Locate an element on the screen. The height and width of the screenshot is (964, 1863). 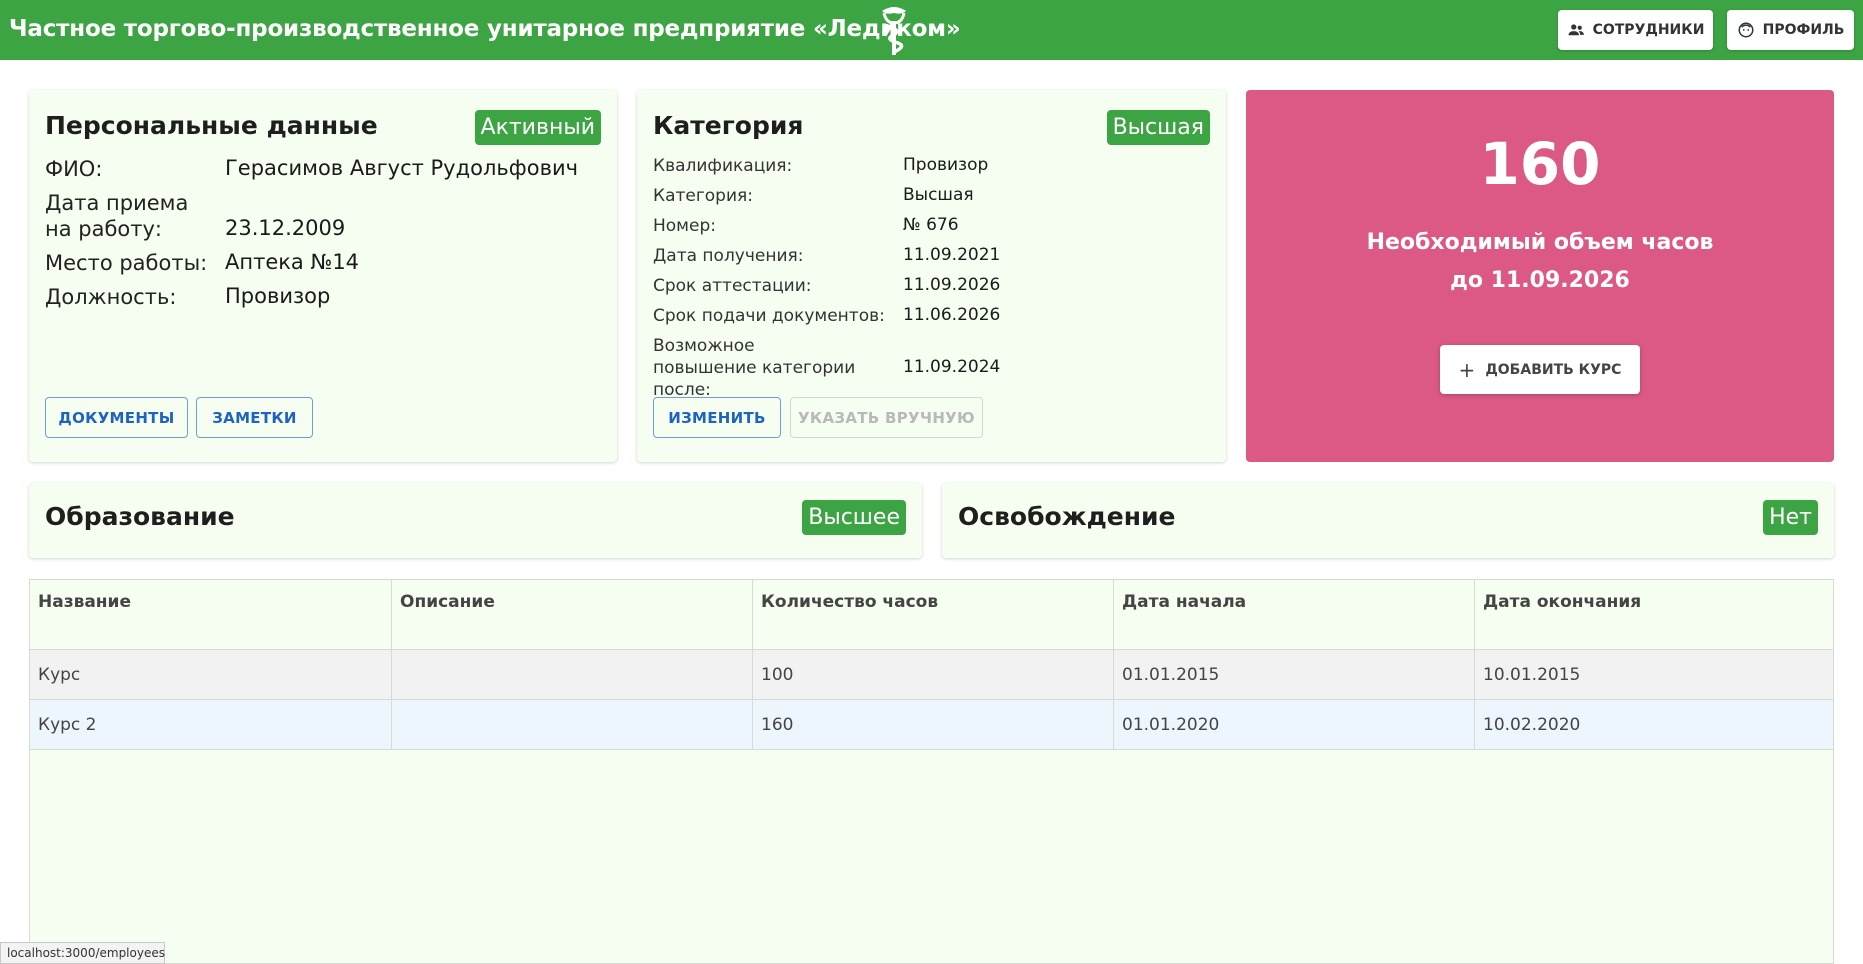
pharmacy-logo-icon is located at coordinates (894, 31).